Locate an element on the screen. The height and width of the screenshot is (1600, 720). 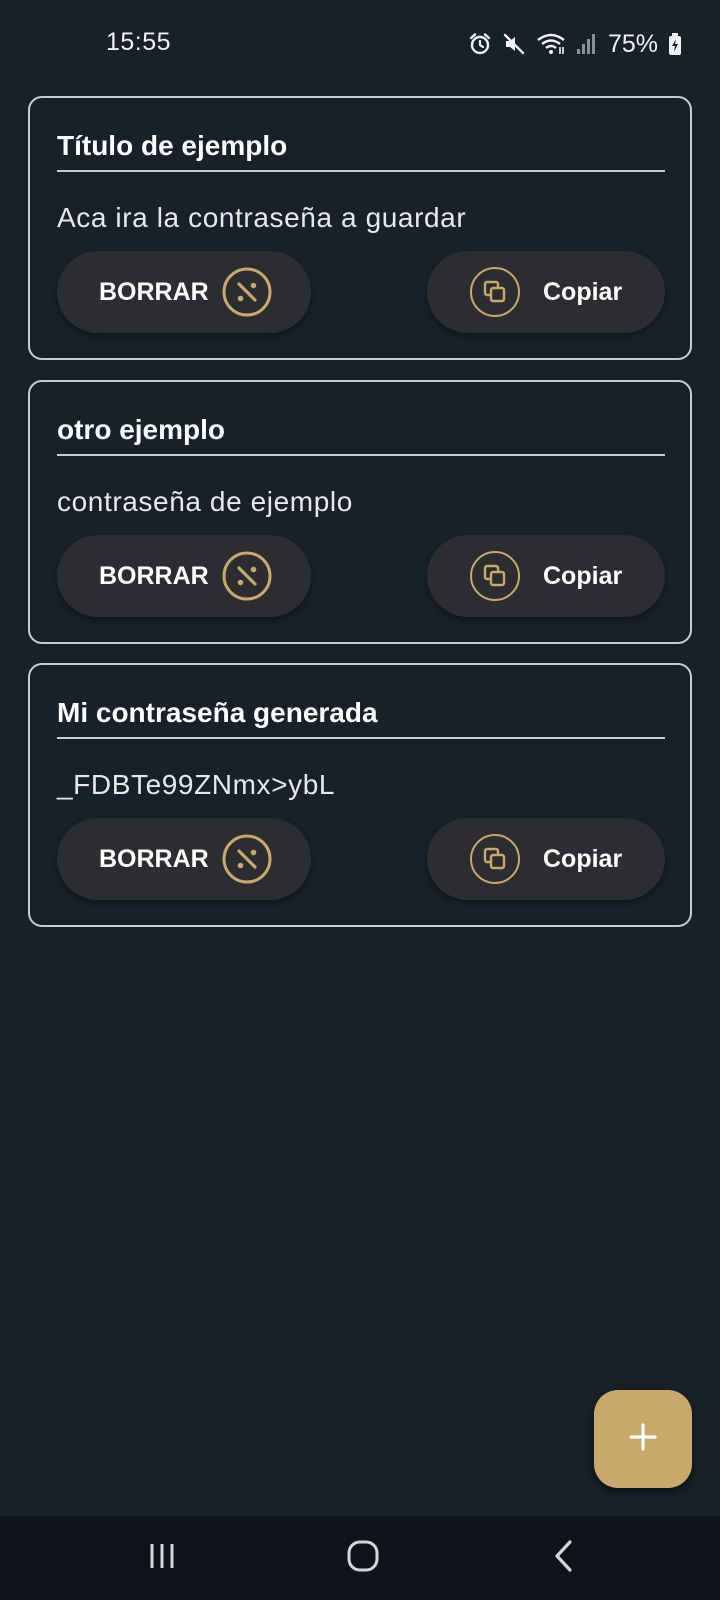
recent-apps-button is located at coordinates (162, 1558).